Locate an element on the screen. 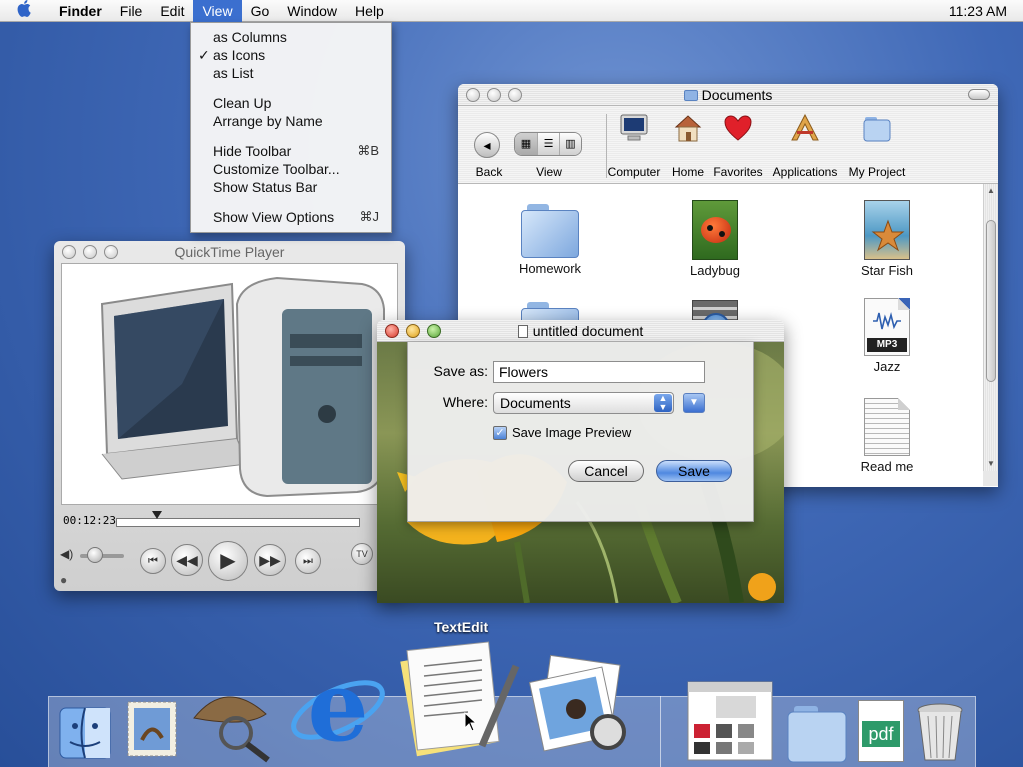  menu-item-hide-toolbar: Hide Toolbar ⌘B is located at coordinates (291, 151).